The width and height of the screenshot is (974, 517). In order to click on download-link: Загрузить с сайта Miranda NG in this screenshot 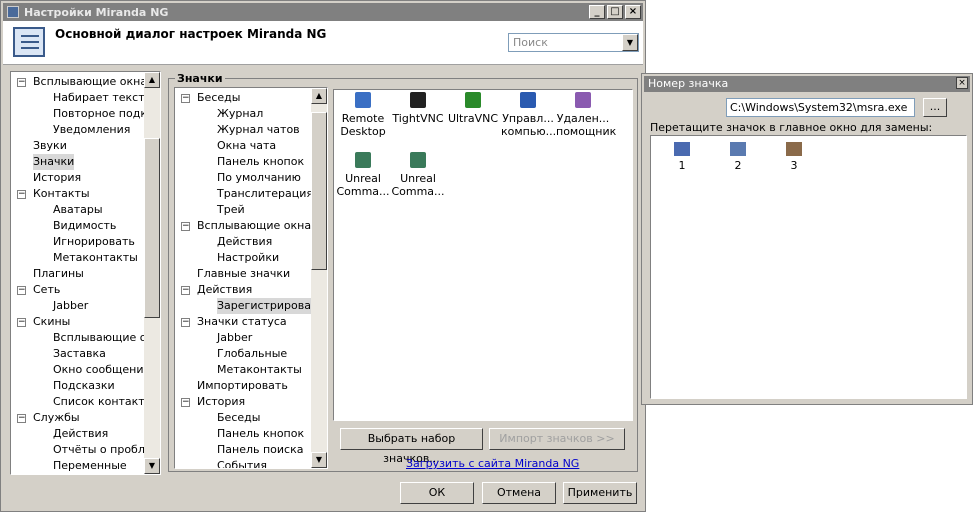, I will do `click(492, 463)`.